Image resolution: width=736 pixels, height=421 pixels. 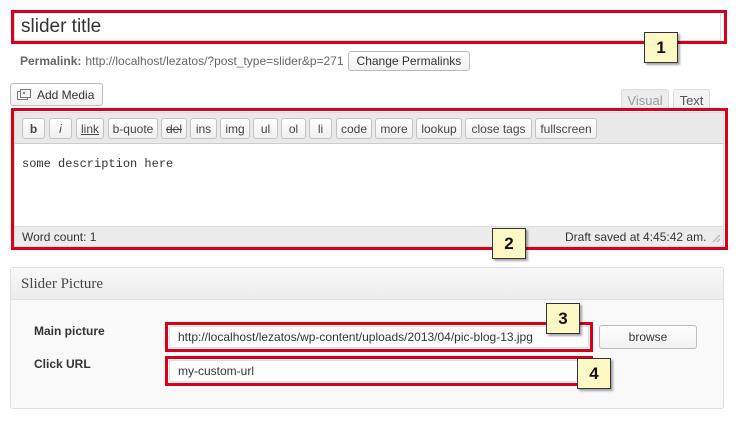 I want to click on callout-badge-3: 3, so click(x=563, y=318).